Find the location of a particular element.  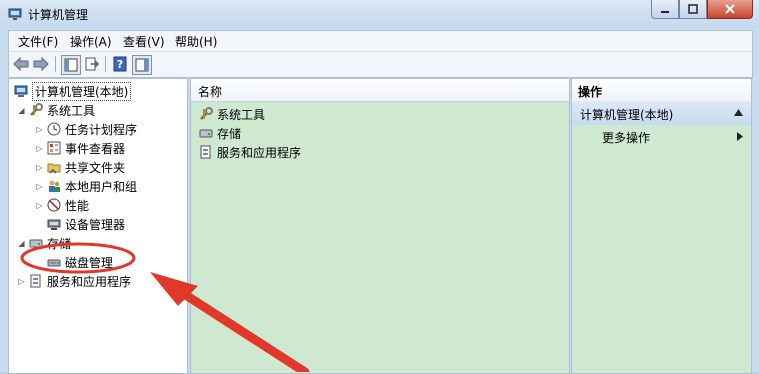

tree-item-root: 计算机管理(本地) is located at coordinates (71, 91).